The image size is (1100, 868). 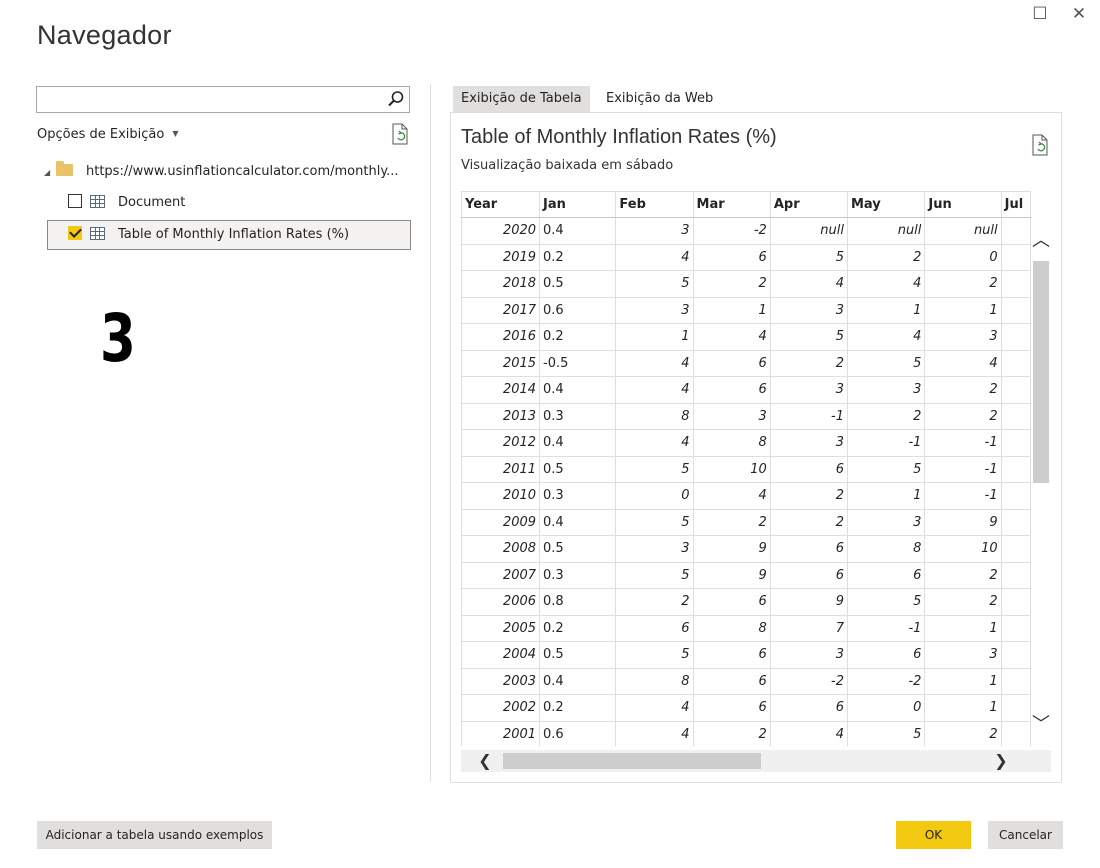 I want to click on table-cell: 2017, so click(x=501, y=310).